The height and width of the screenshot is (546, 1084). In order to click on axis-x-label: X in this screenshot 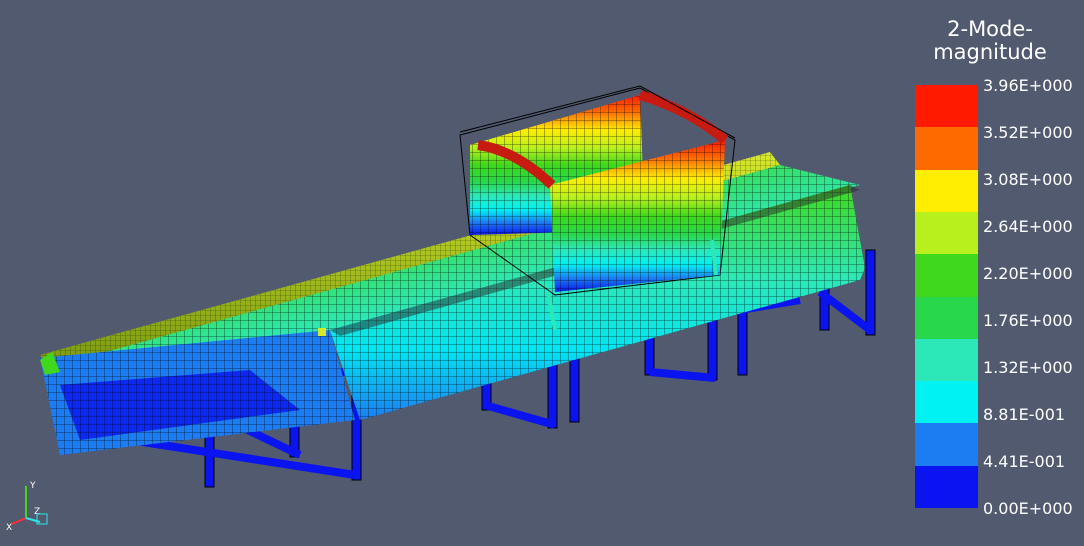, I will do `click(9, 528)`.